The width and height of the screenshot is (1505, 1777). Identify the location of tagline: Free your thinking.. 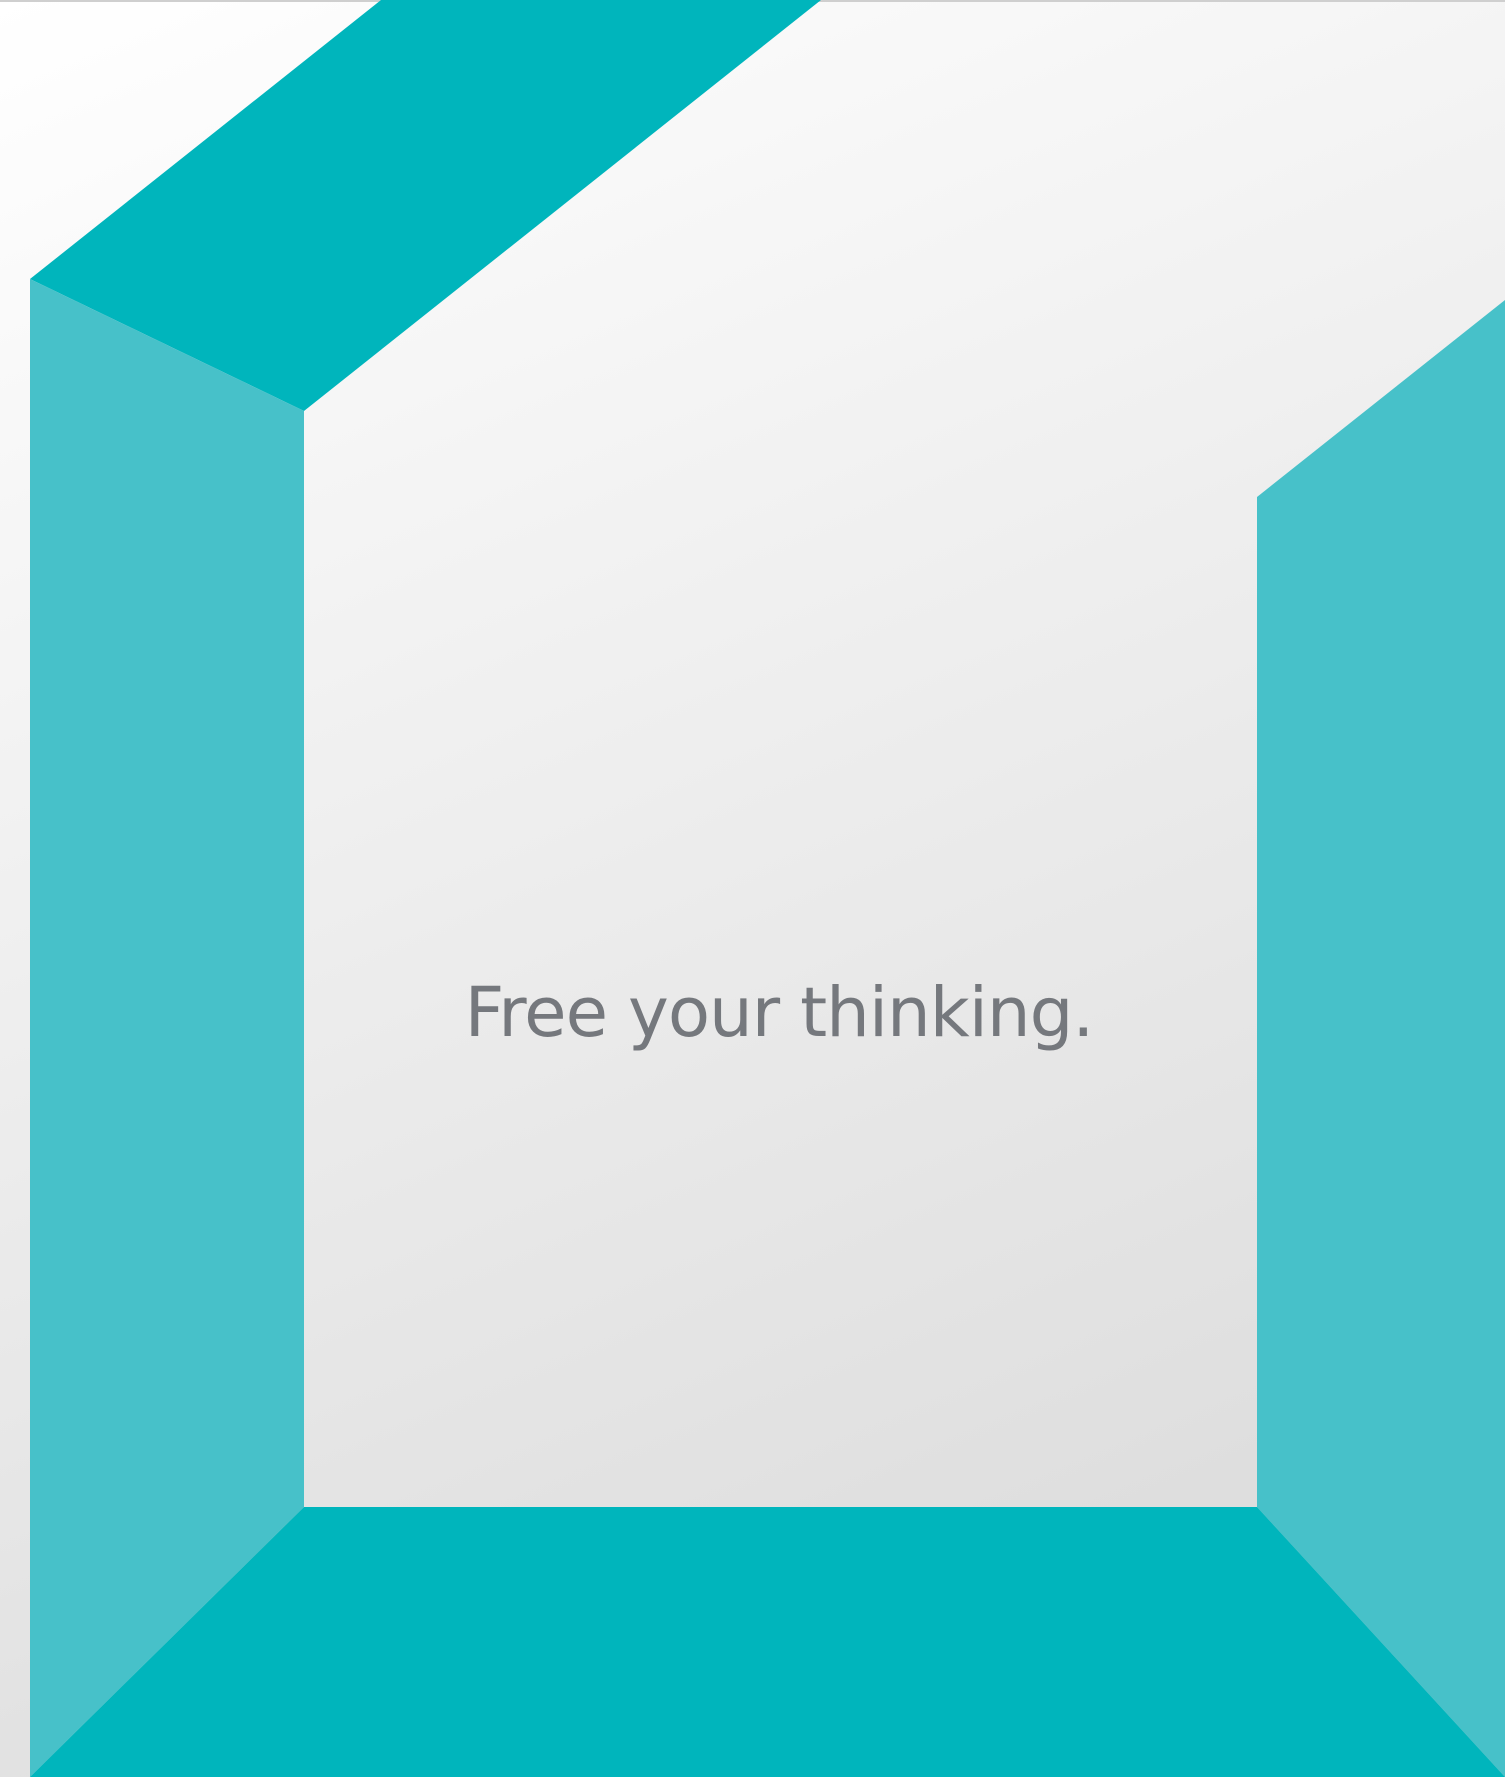
(779, 1013).